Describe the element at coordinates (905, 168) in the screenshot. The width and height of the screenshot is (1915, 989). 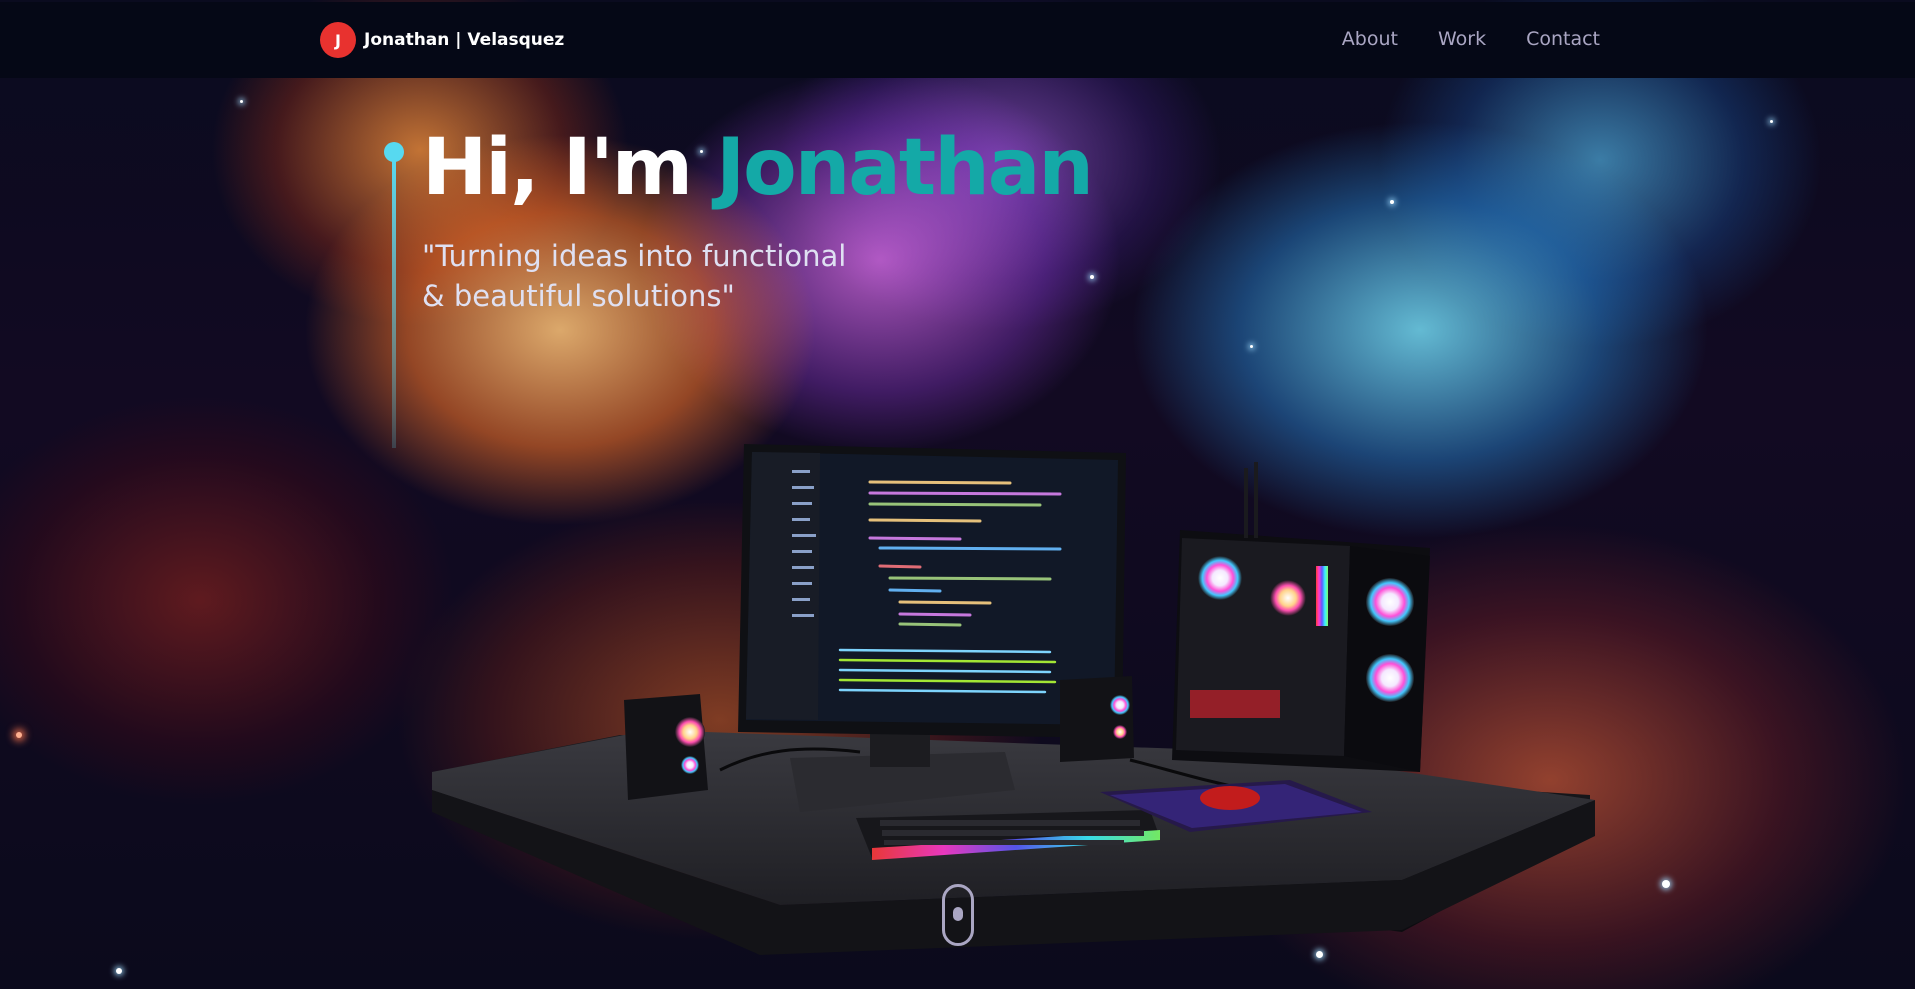
I see `hero-name: Jonathan` at that location.